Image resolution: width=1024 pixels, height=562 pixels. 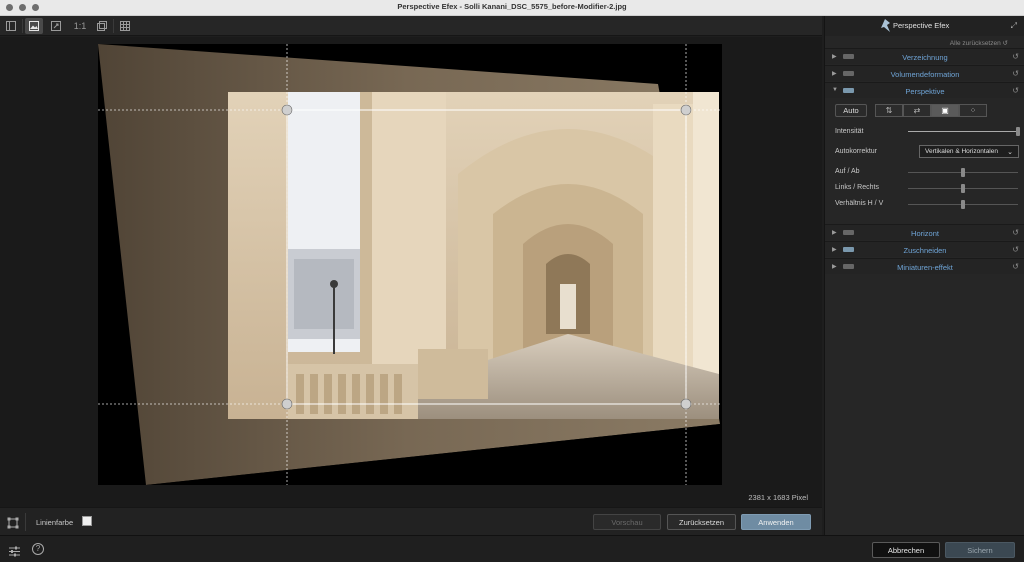 What do you see at coordinates (11, 26) in the screenshot?
I see `sidebar-toggle-icon` at bounding box center [11, 26].